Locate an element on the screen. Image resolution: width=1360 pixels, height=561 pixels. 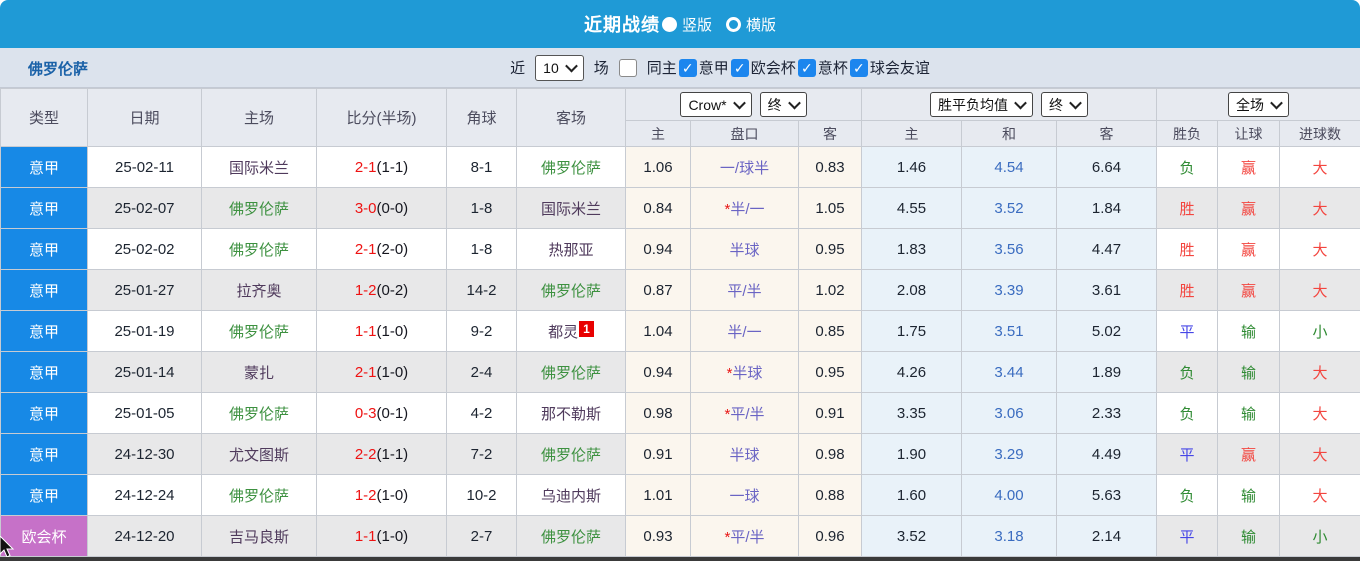
filter-serie-a-checkbox is located at coordinates (687, 67).